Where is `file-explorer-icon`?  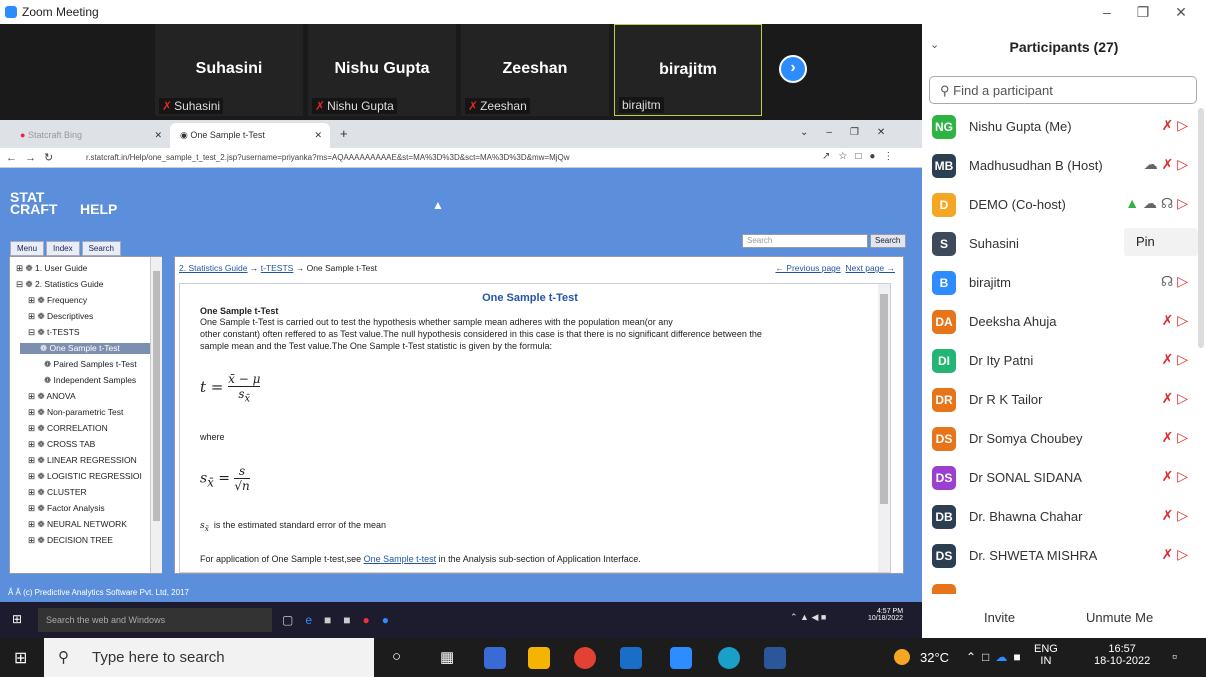 file-explorer-icon is located at coordinates (539, 658).